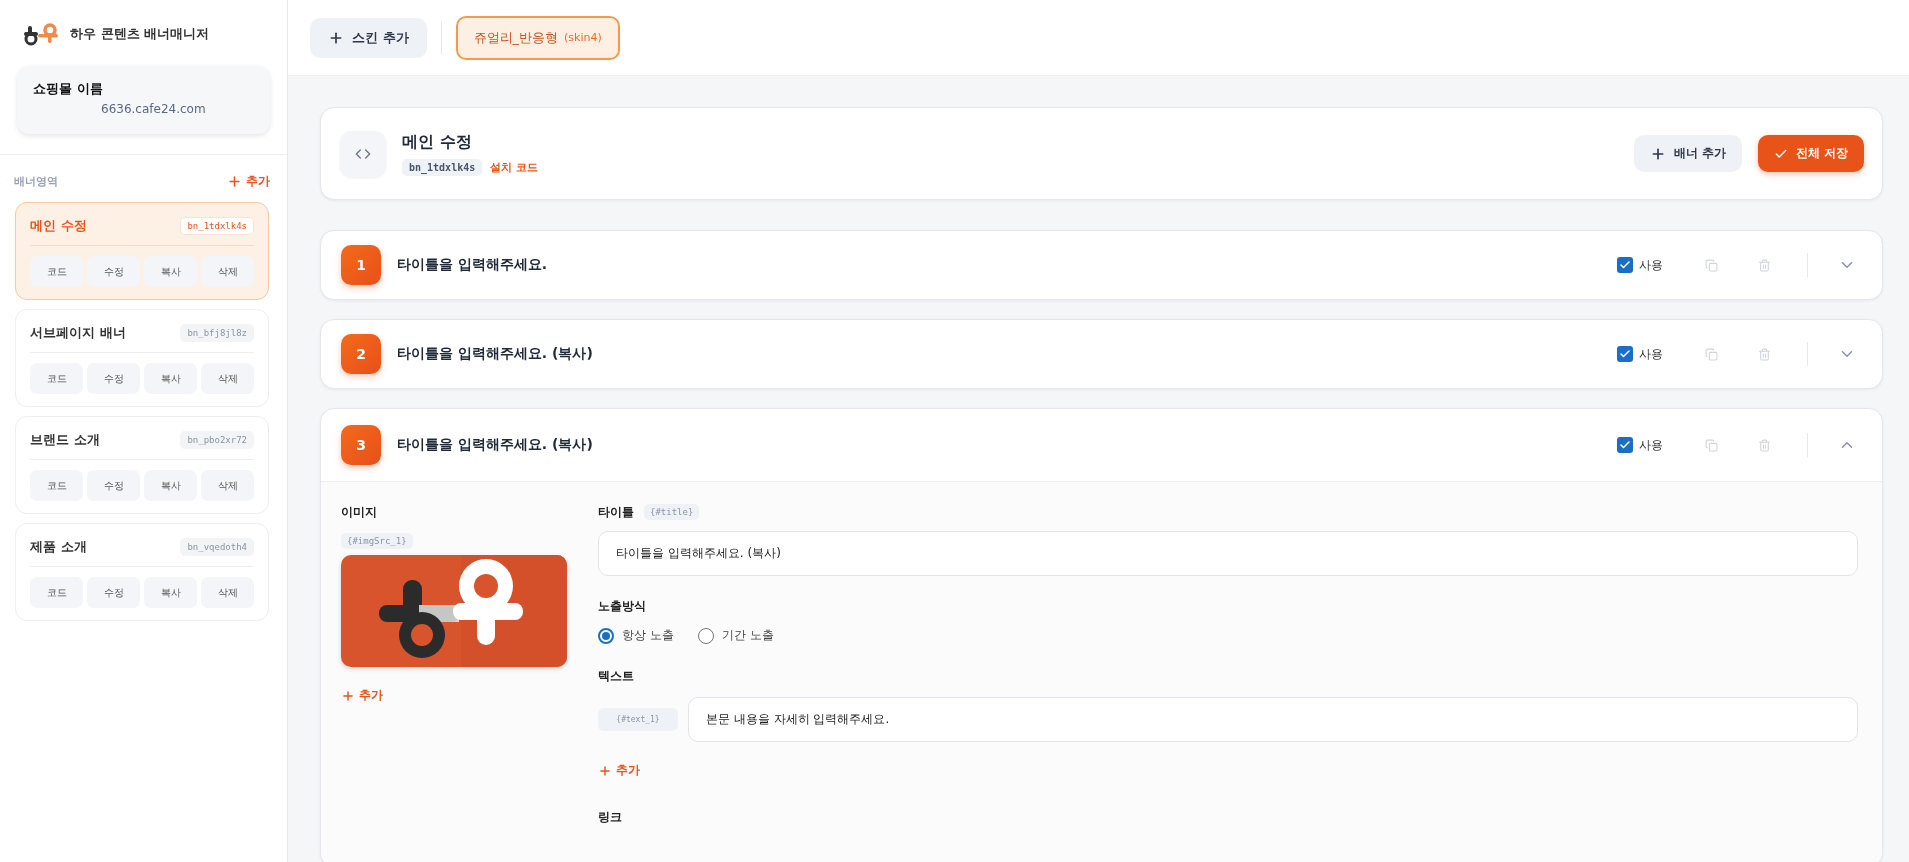 The image size is (1909, 862). What do you see at coordinates (672, 512) in the screenshot?
I see `placeholder-token: {#title}` at bounding box center [672, 512].